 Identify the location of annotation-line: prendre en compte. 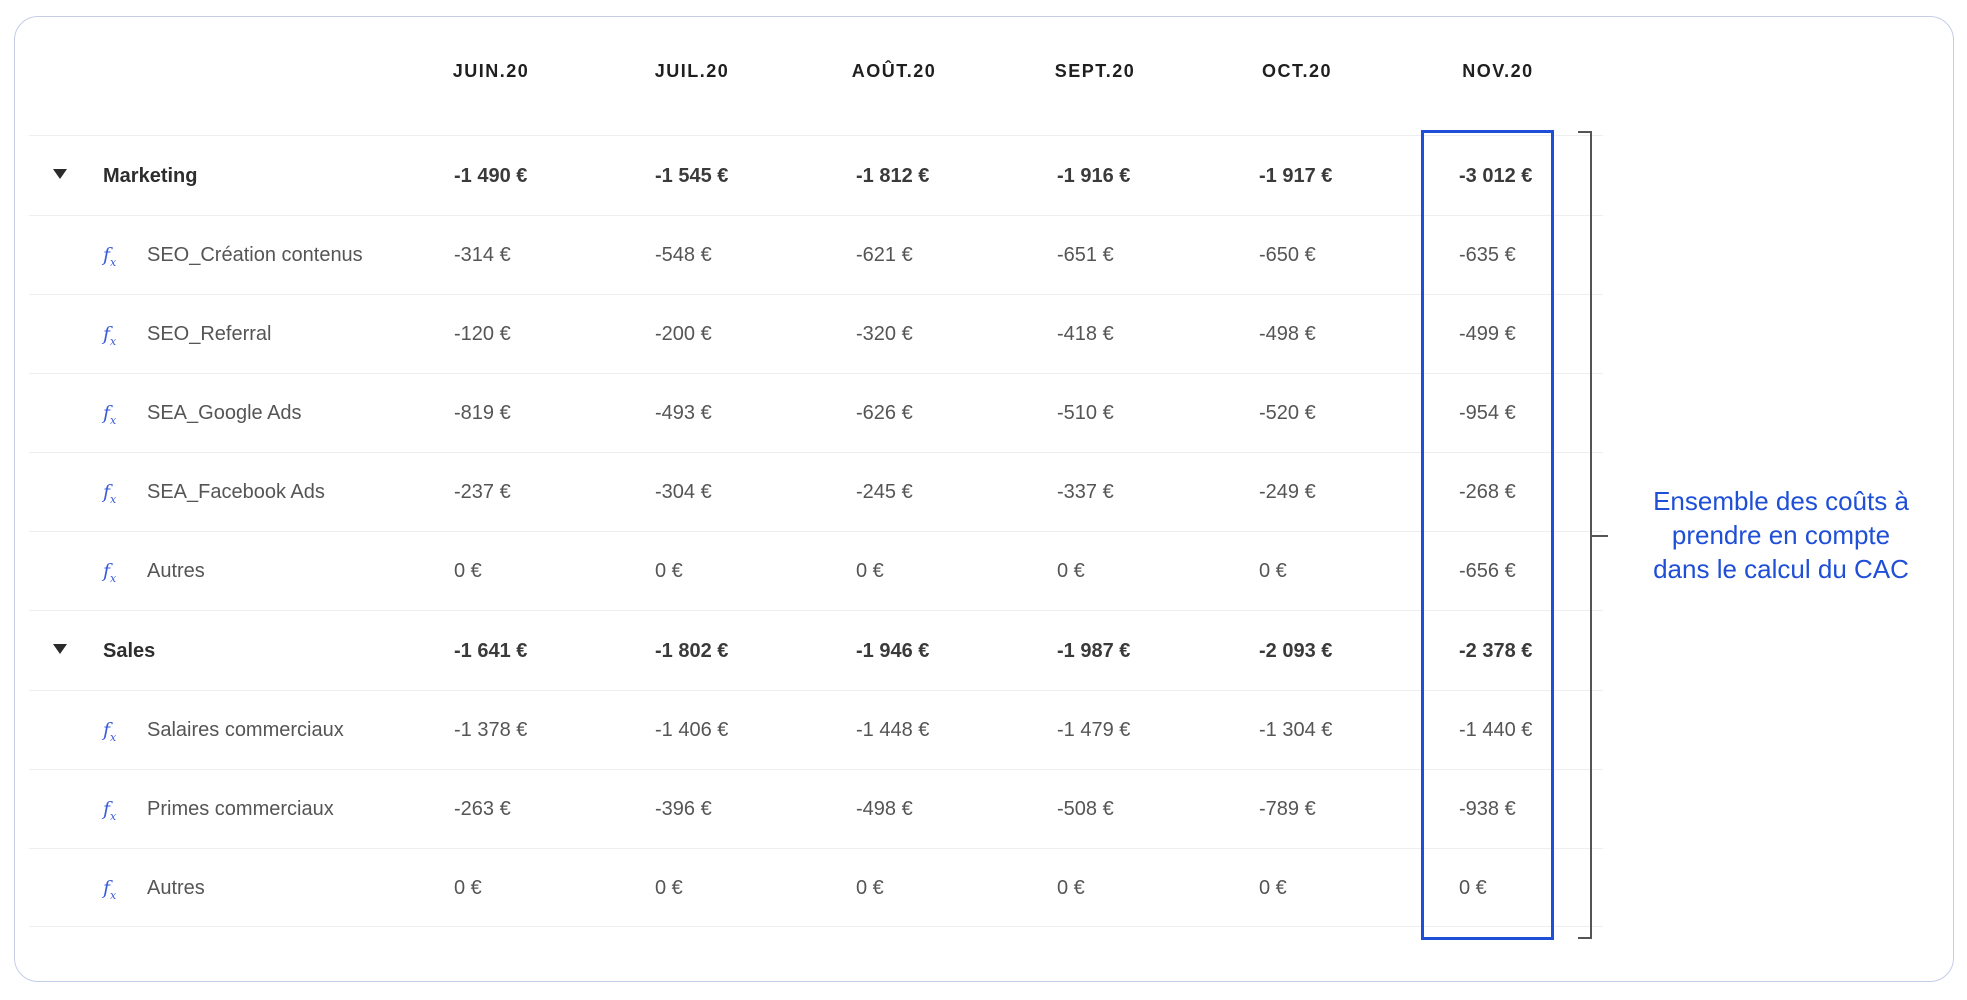
(1781, 535).